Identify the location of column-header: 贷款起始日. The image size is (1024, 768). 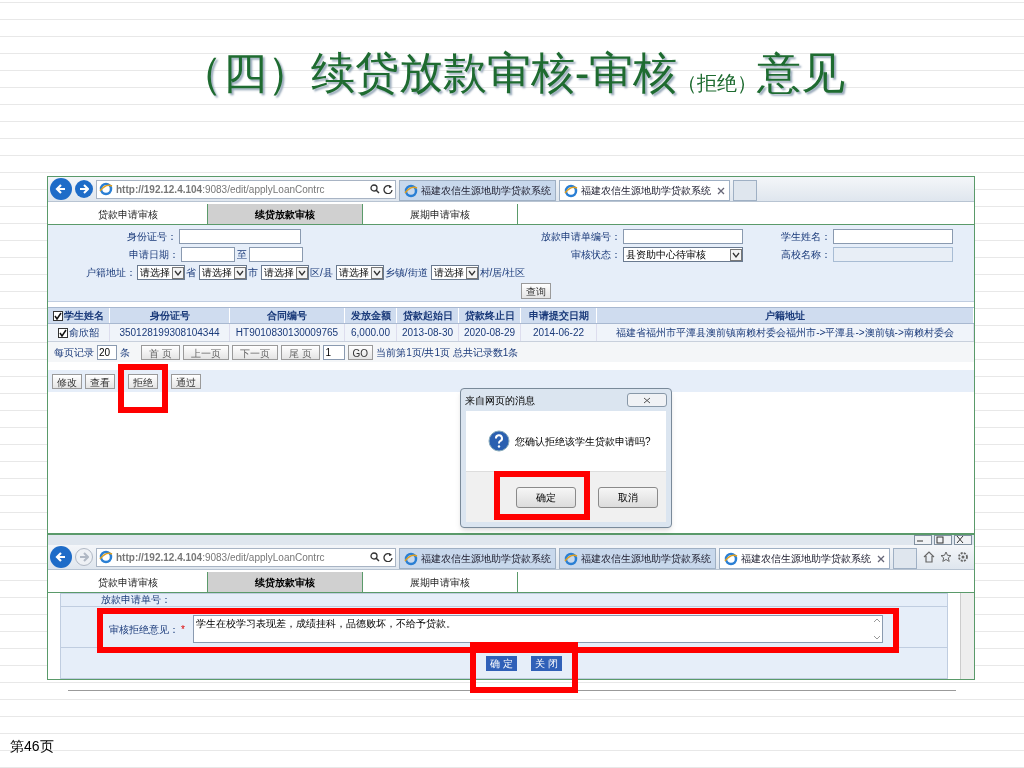
(428, 315).